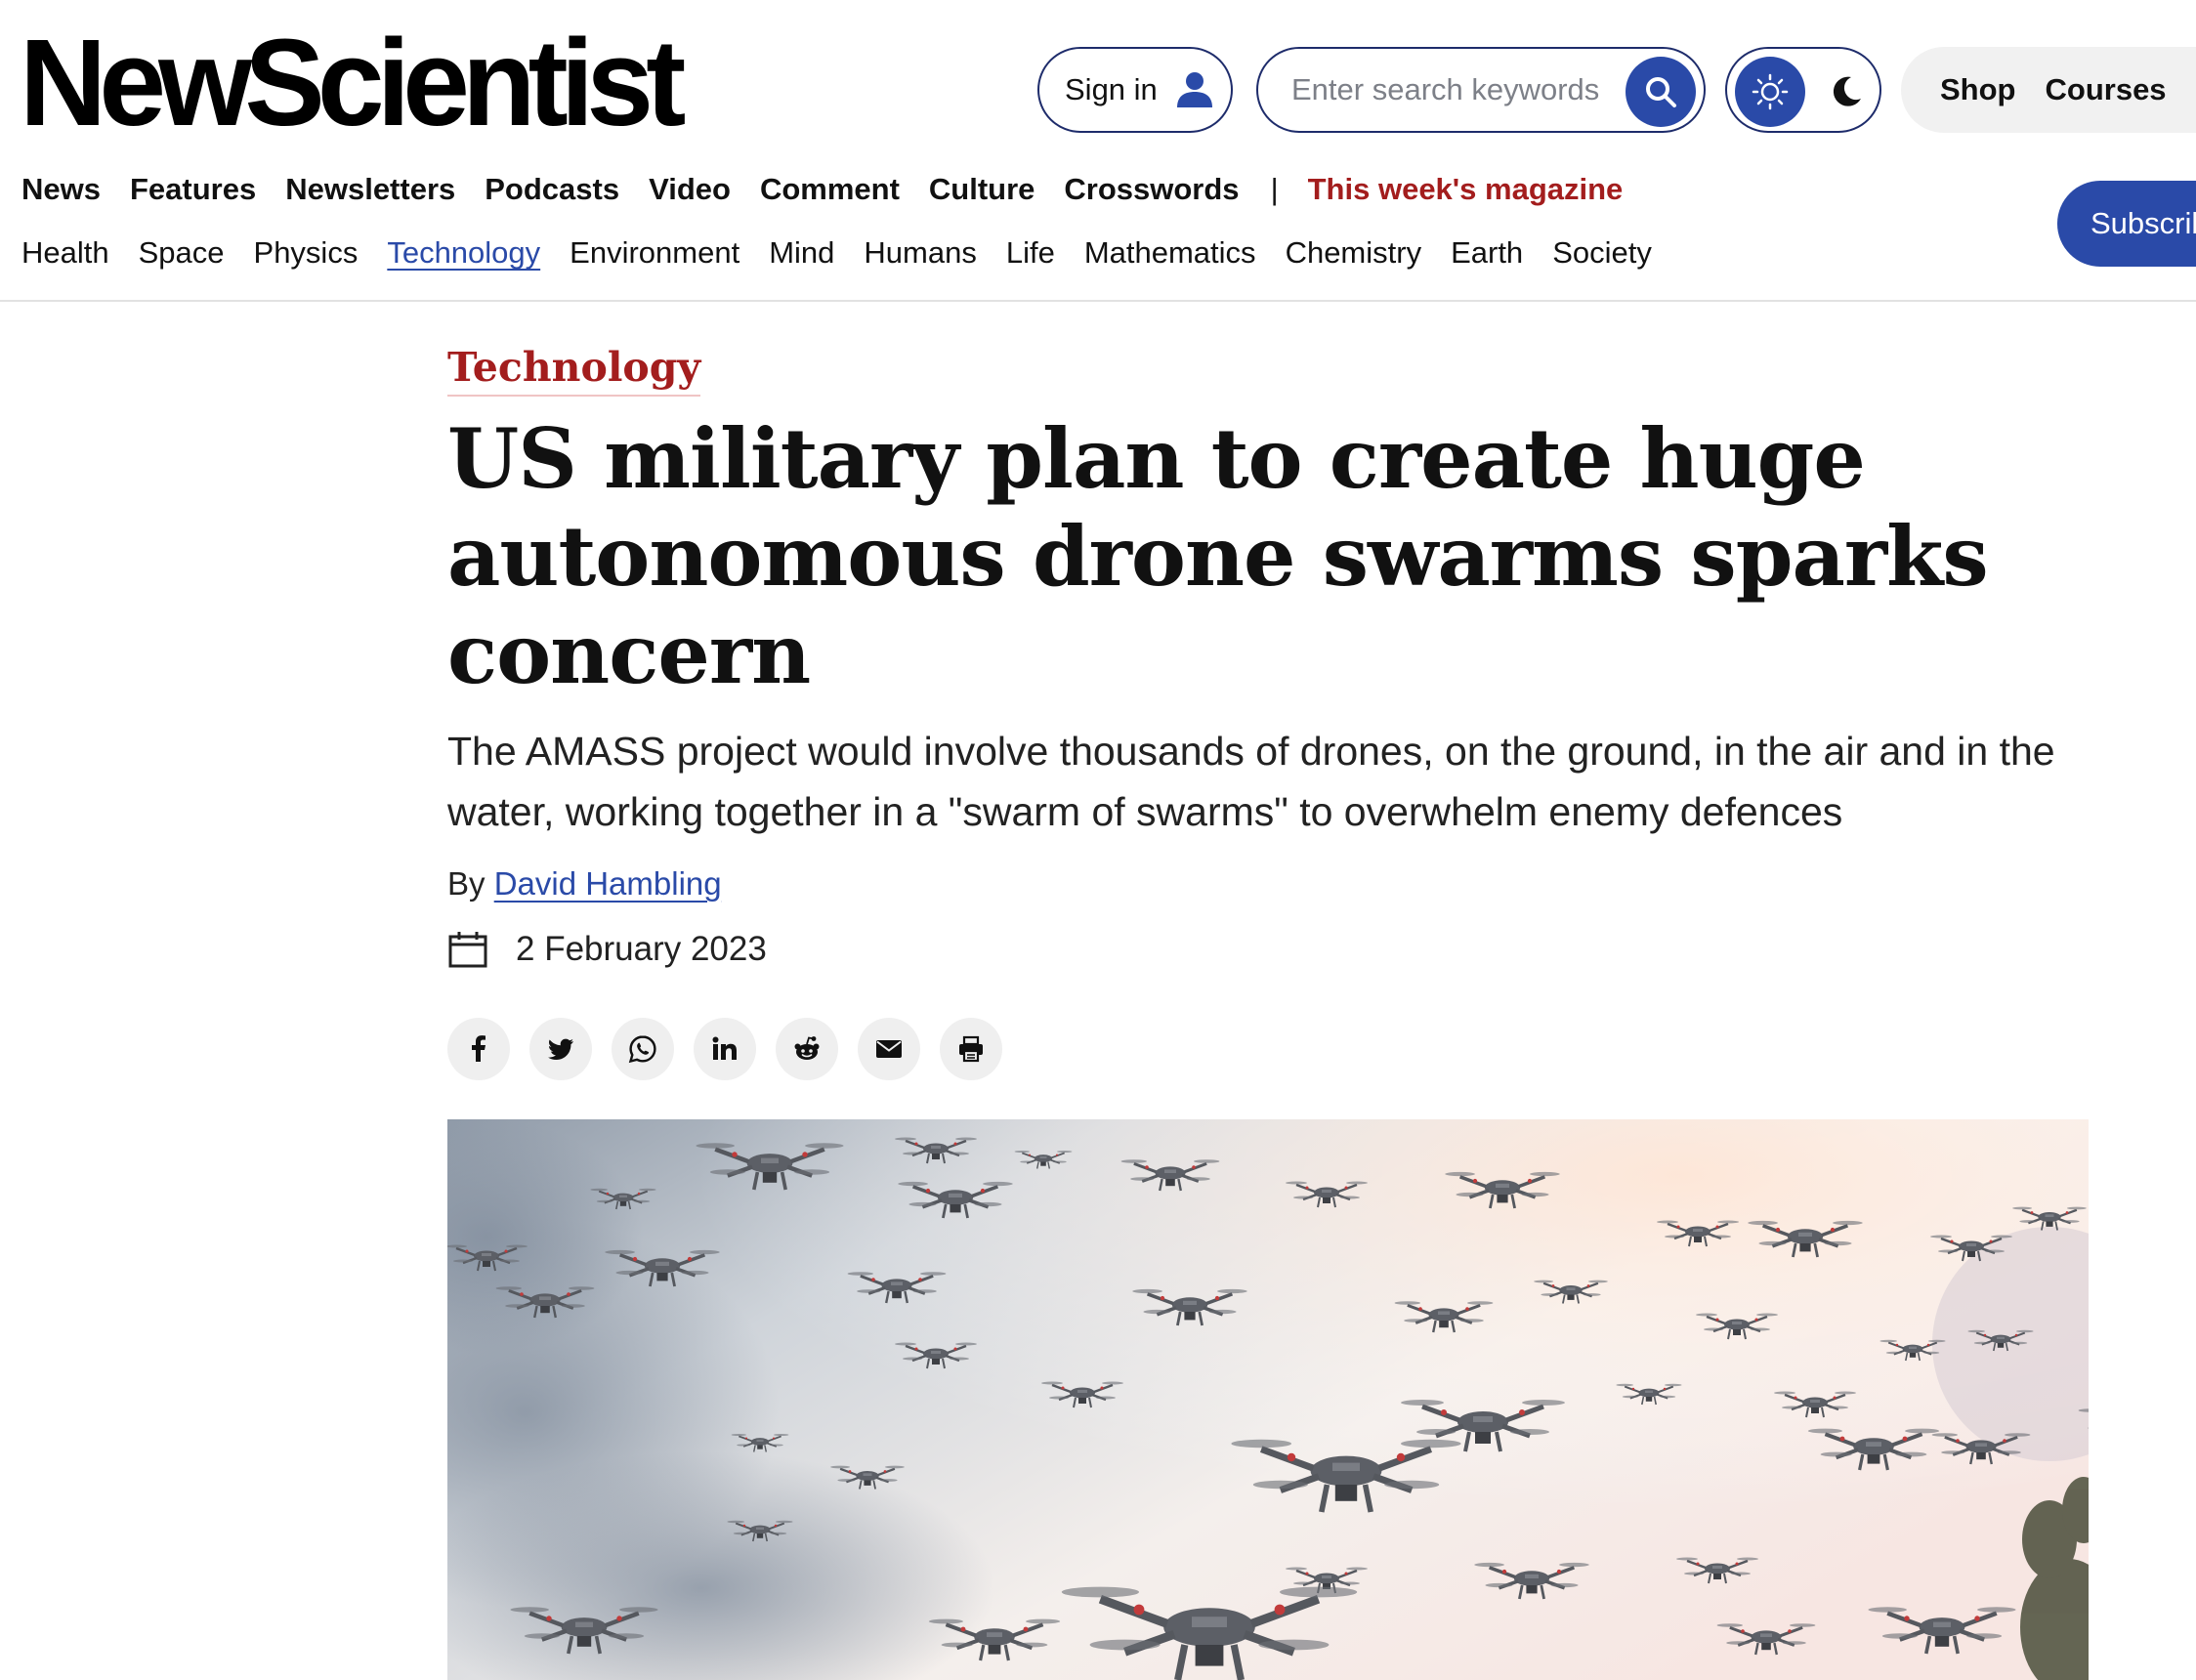  I want to click on publish-date: 2 February 2023, so click(607, 949).